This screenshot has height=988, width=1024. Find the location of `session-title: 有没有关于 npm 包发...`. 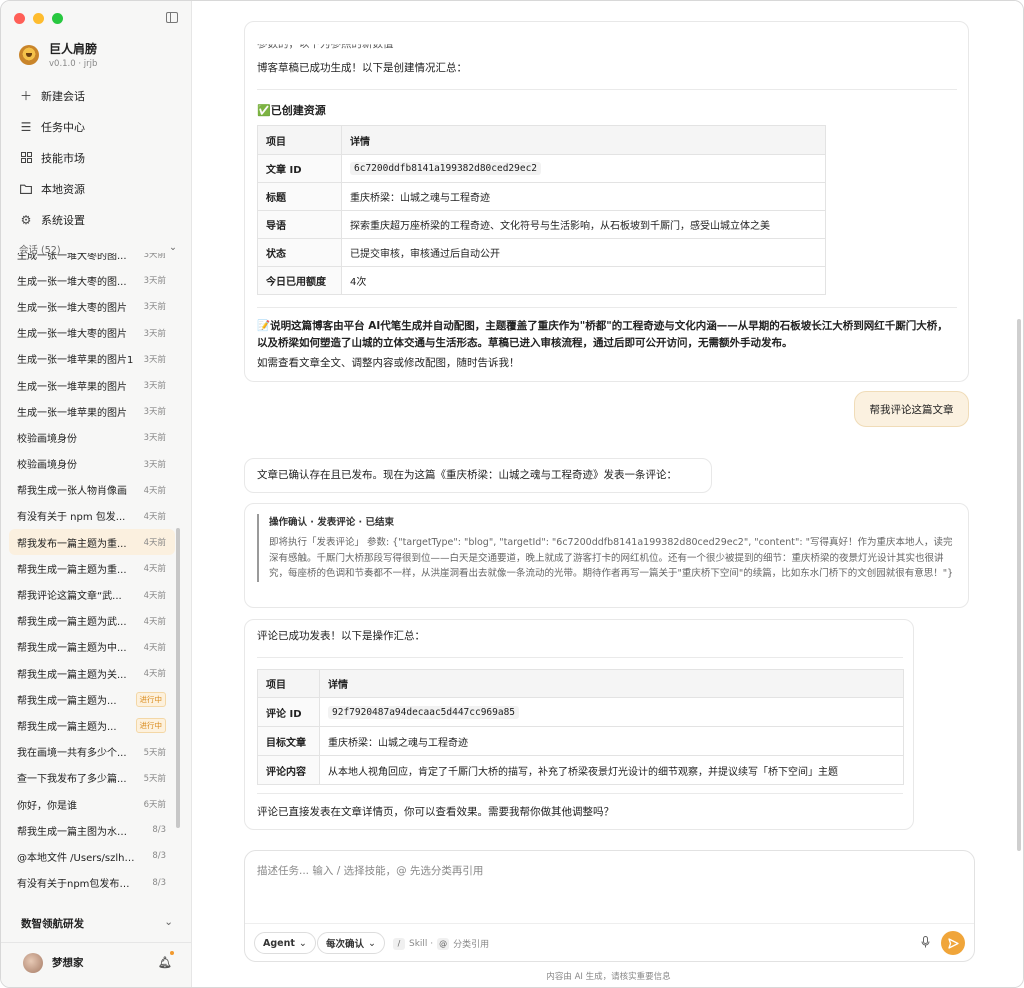

session-title: 有没有关于 npm 包发... is located at coordinates (71, 518).